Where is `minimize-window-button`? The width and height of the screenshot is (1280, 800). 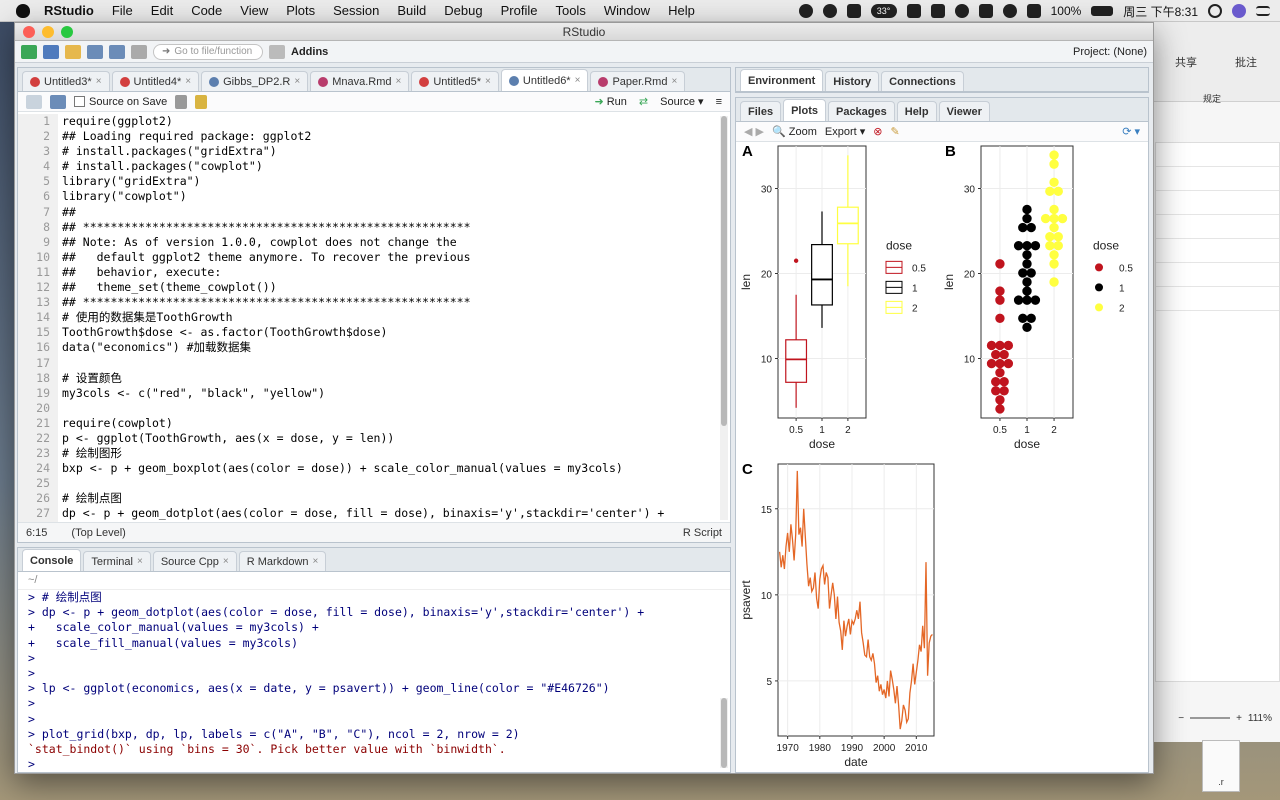 minimize-window-button is located at coordinates (48, 32).